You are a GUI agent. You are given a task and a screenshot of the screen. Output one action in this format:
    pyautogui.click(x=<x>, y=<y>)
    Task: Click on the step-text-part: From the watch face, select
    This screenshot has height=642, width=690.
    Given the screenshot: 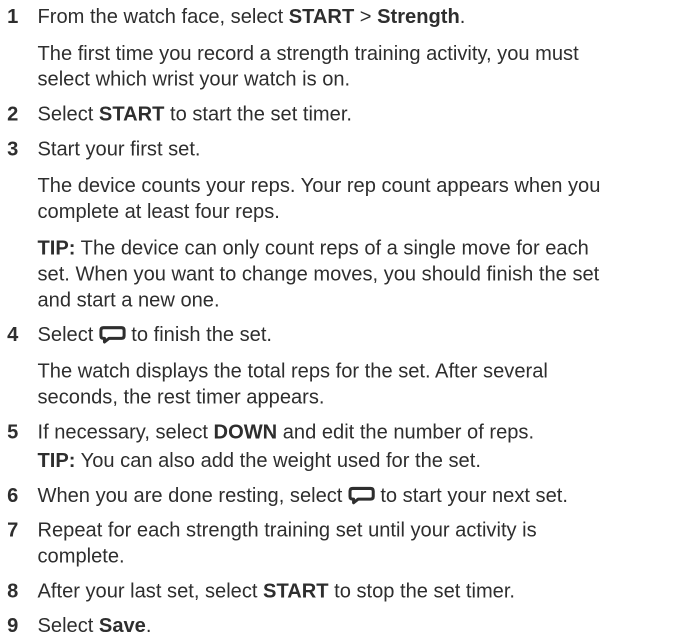 What is the action you would take?
    pyautogui.click(x=163, y=16)
    